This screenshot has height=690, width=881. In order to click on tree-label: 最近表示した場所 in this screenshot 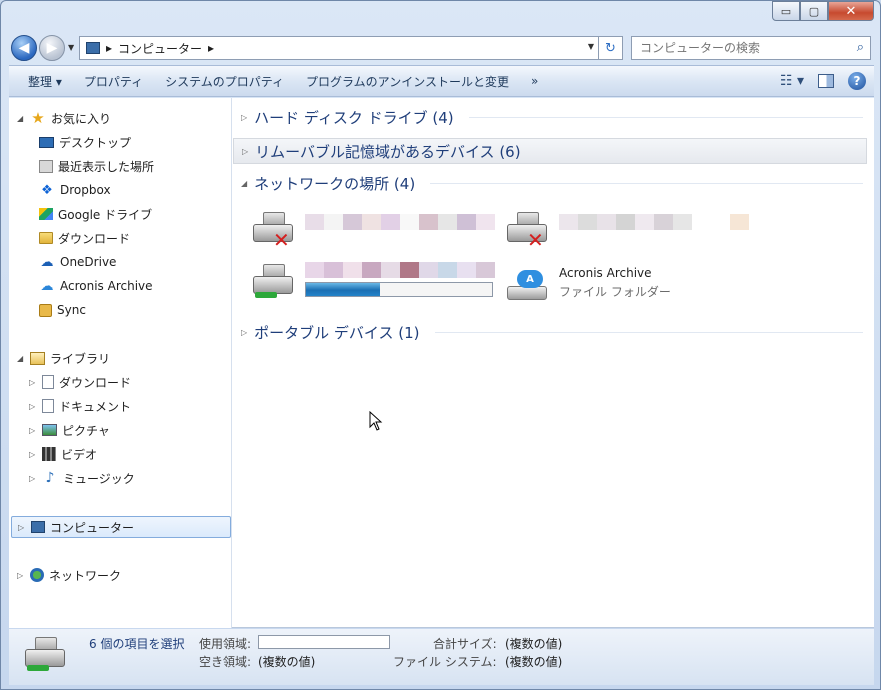, I will do `click(106, 166)`.